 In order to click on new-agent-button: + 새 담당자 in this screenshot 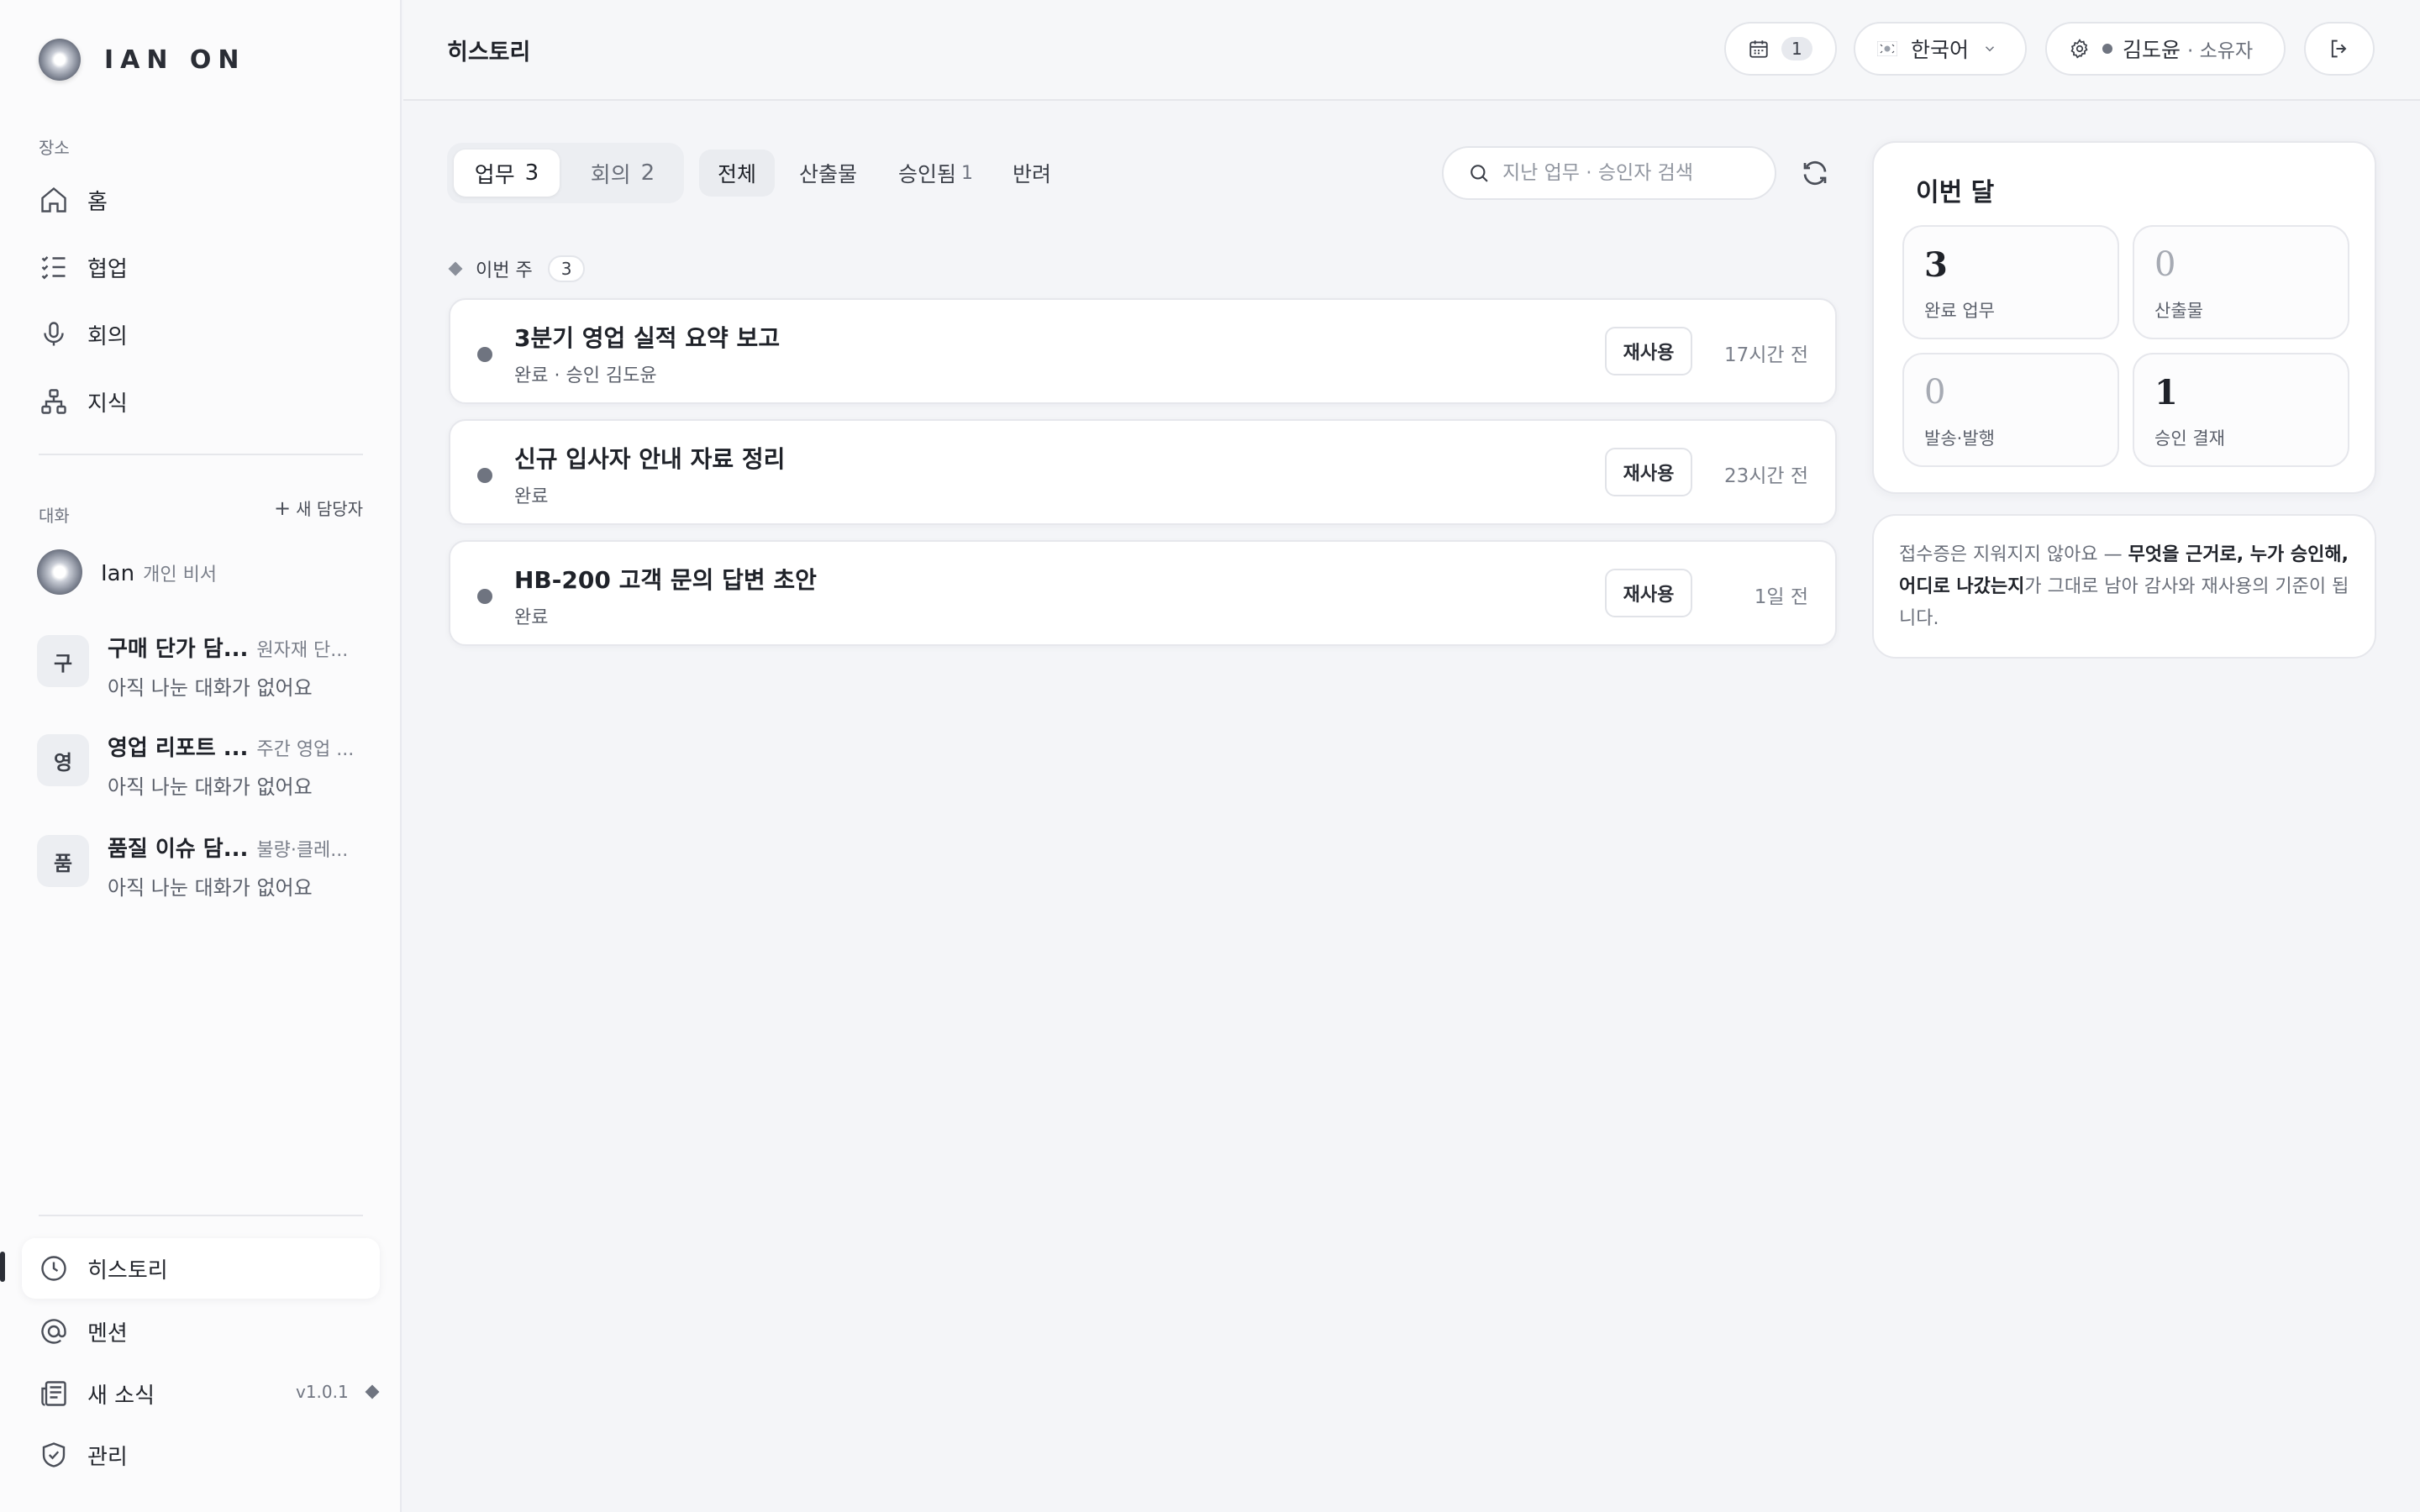, I will do `click(318, 508)`.